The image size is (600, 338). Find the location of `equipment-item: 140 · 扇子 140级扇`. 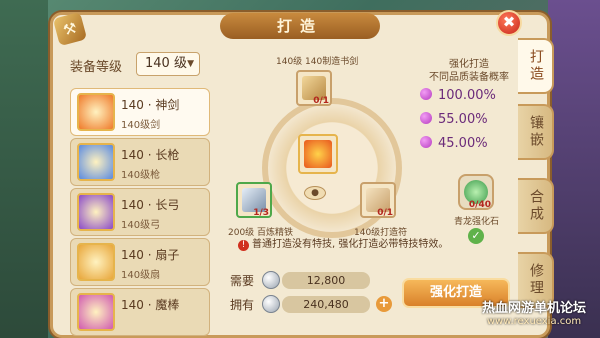

equipment-item: 140 · 扇子 140级扇 is located at coordinates (140, 262).